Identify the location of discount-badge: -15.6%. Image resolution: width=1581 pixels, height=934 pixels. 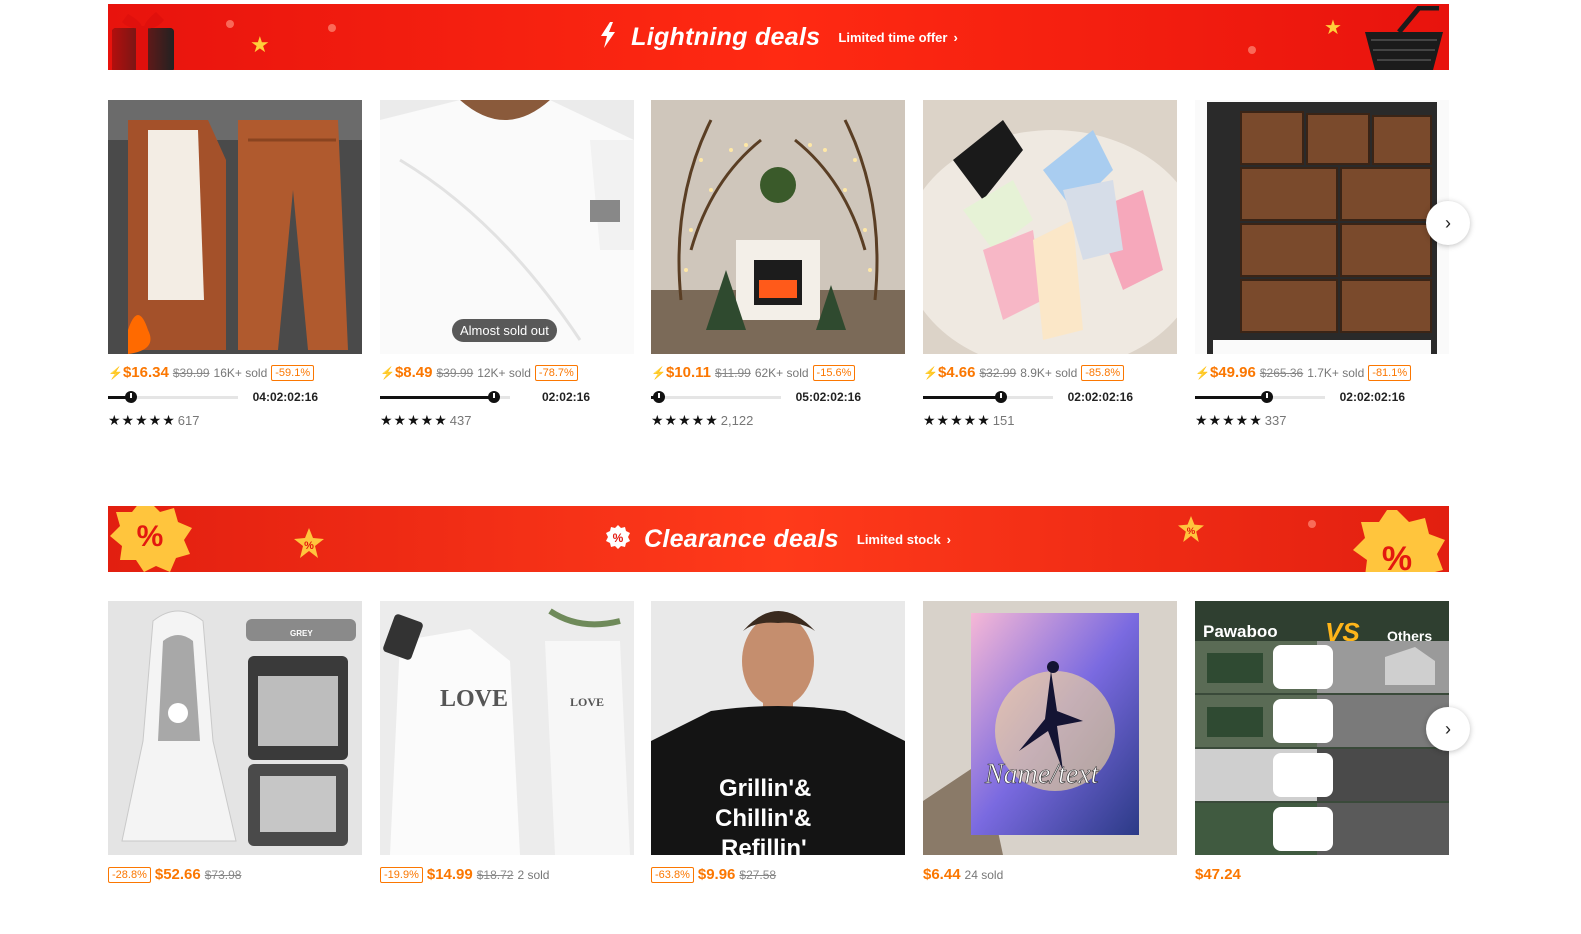
(834, 372).